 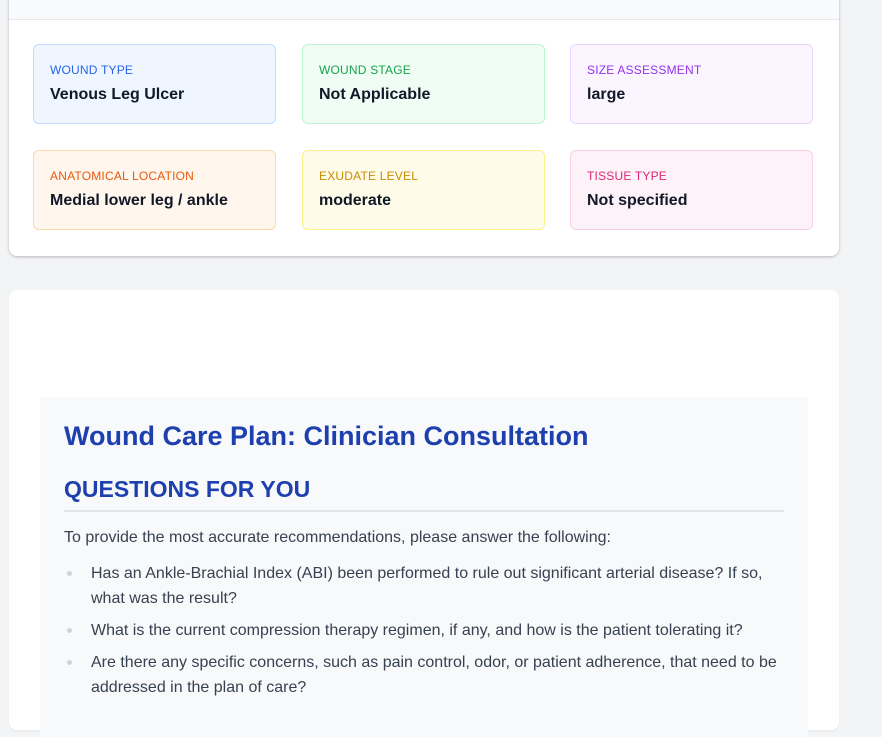 What do you see at coordinates (606, 94) in the screenshot?
I see `size-assessment-value: large` at bounding box center [606, 94].